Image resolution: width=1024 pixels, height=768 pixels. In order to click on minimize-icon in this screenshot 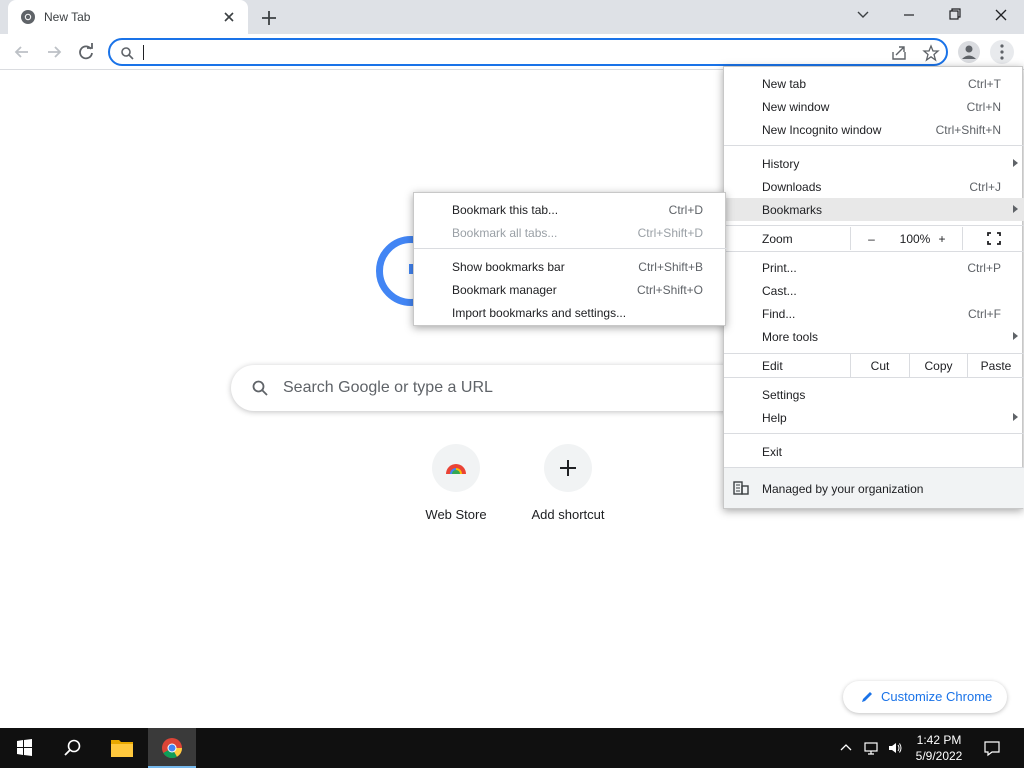, I will do `click(909, 15)`.